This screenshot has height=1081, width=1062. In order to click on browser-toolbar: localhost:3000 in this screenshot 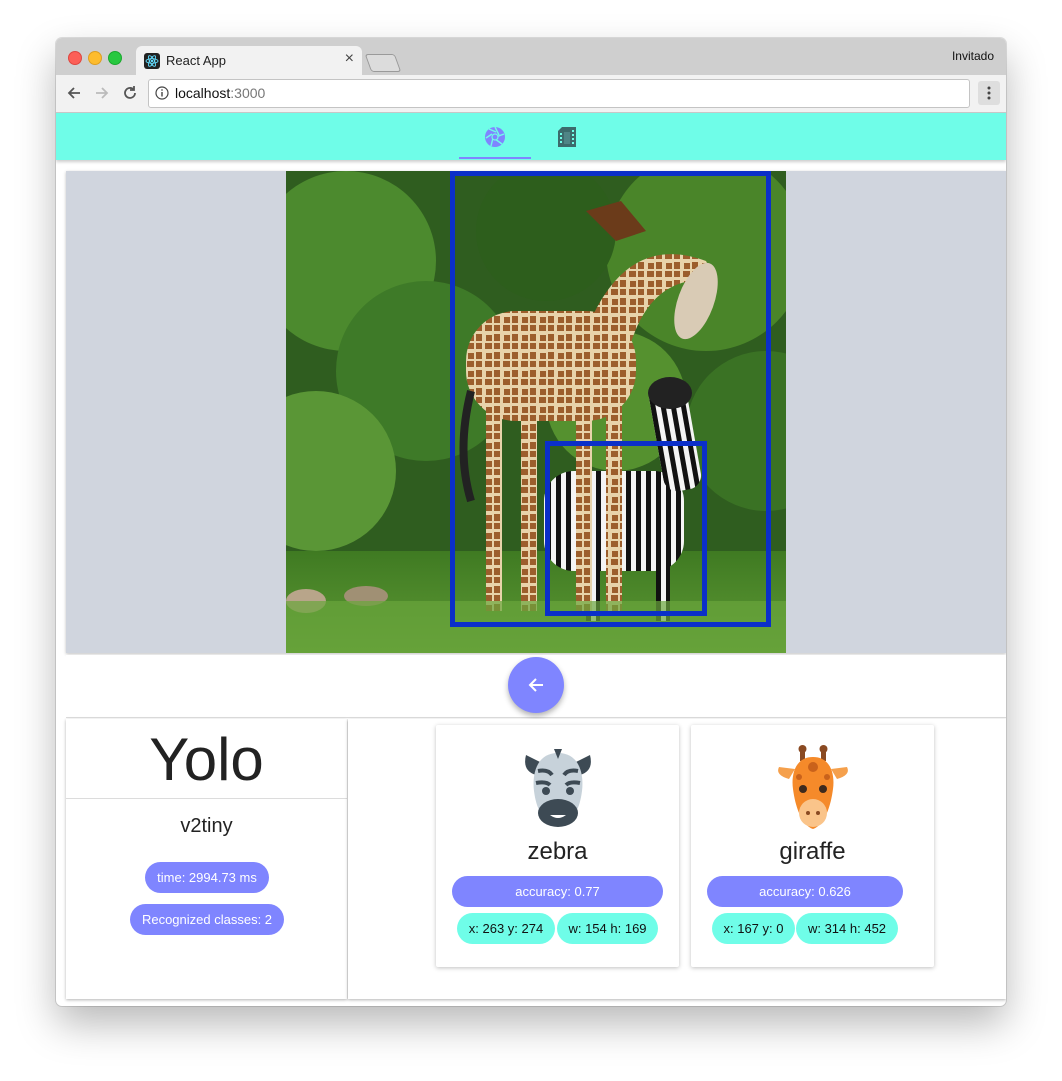, I will do `click(531, 94)`.